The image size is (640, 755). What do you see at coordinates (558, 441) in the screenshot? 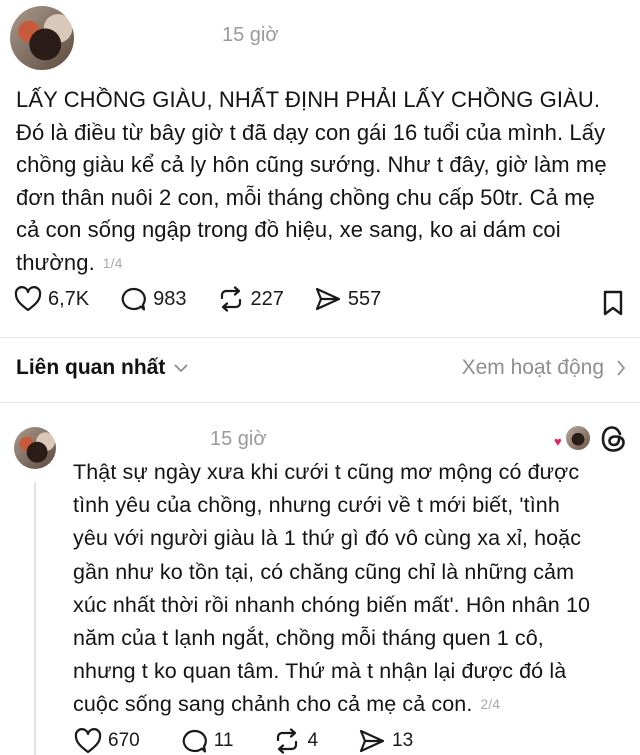
I see `liked-by-author-heart-icon: ♥` at bounding box center [558, 441].